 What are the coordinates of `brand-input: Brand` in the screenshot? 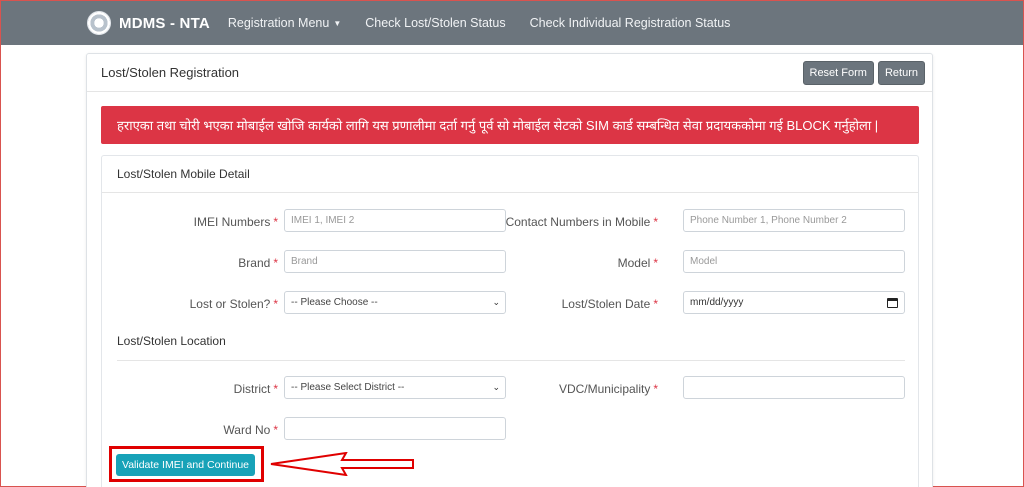 It's located at (395, 261).